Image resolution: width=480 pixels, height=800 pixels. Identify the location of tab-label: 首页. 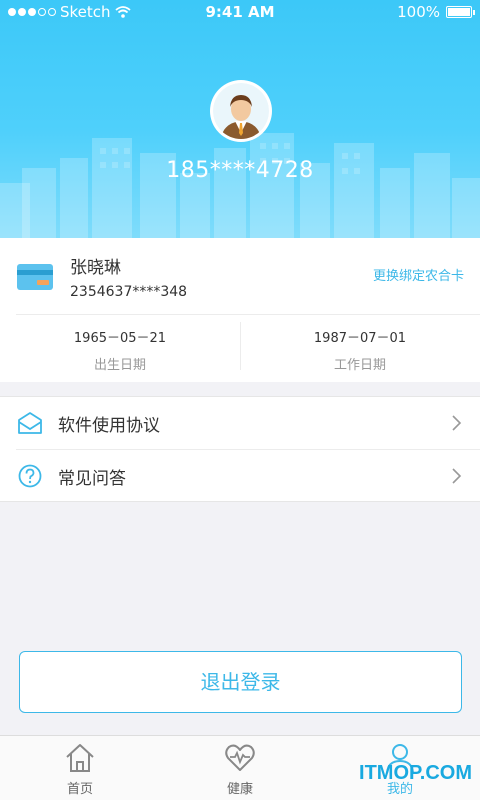
(79, 789).